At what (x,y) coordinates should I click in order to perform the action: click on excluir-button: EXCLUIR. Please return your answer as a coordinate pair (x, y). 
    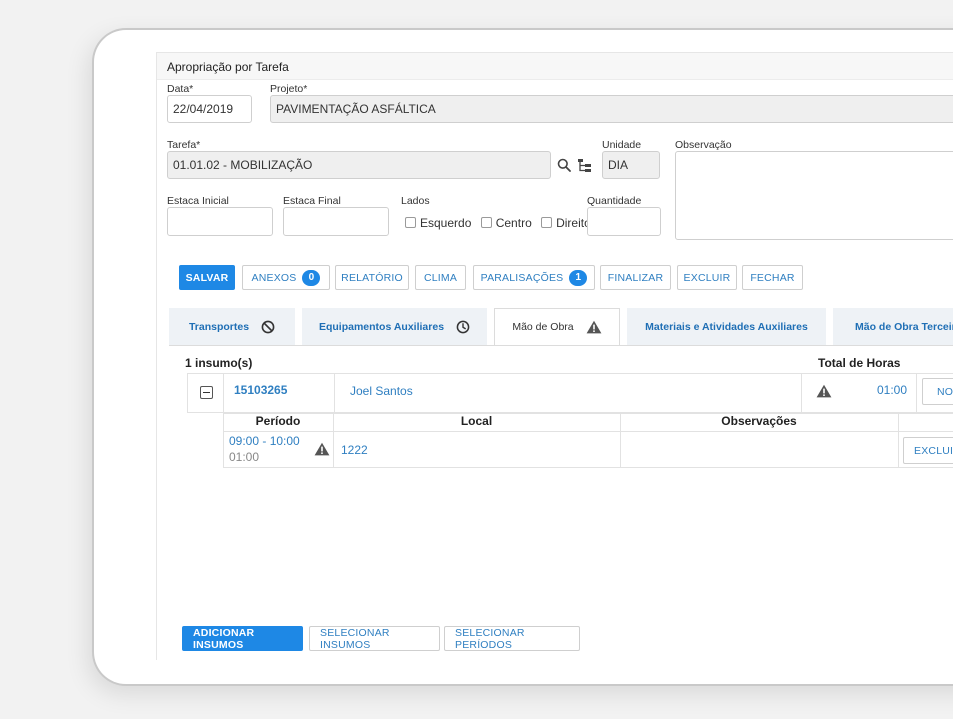
    Looking at the image, I should click on (707, 277).